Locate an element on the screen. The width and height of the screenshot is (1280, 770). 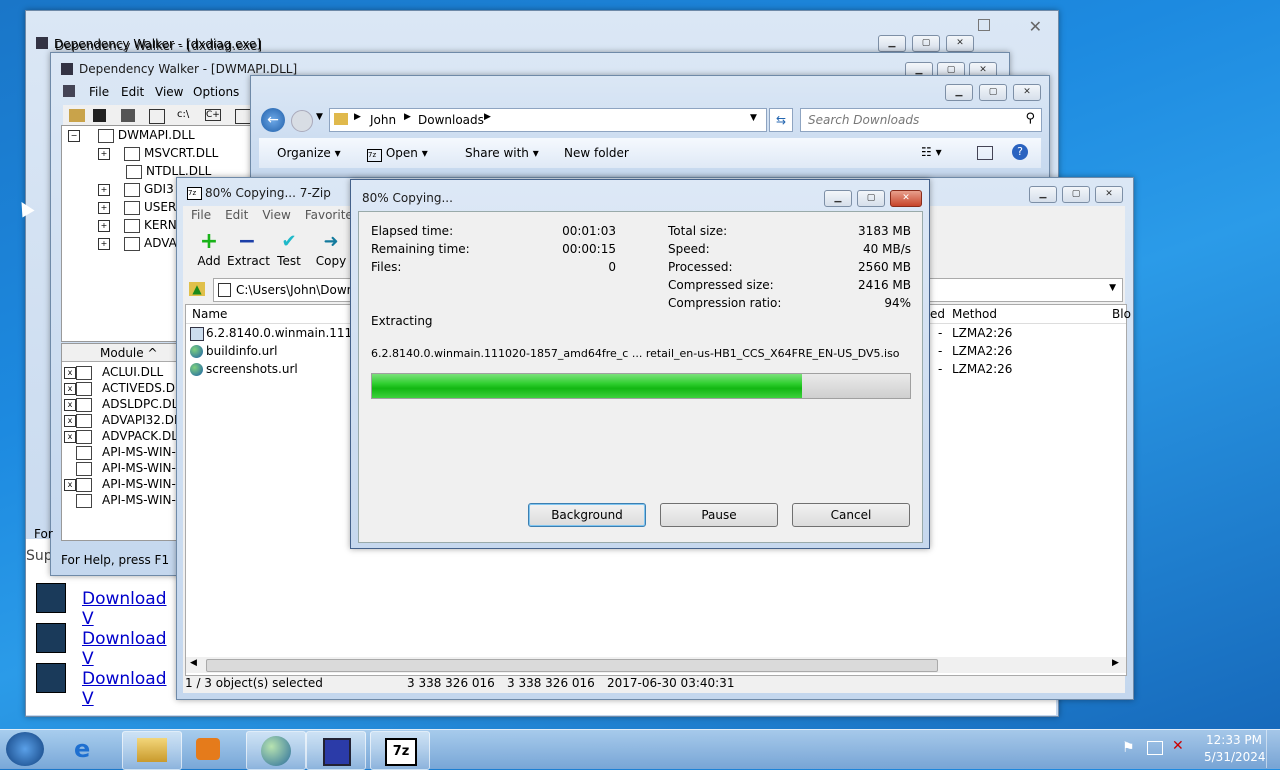
close-icon: ✕ is located at coordinates (1035, 26).